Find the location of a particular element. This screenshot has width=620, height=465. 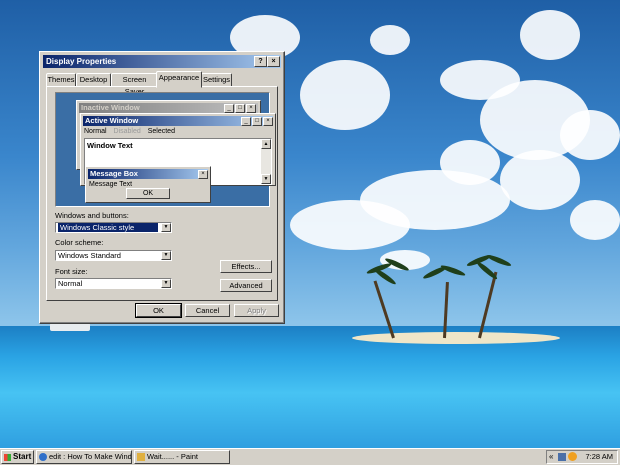

tab-themes: Themes is located at coordinates (61, 80).